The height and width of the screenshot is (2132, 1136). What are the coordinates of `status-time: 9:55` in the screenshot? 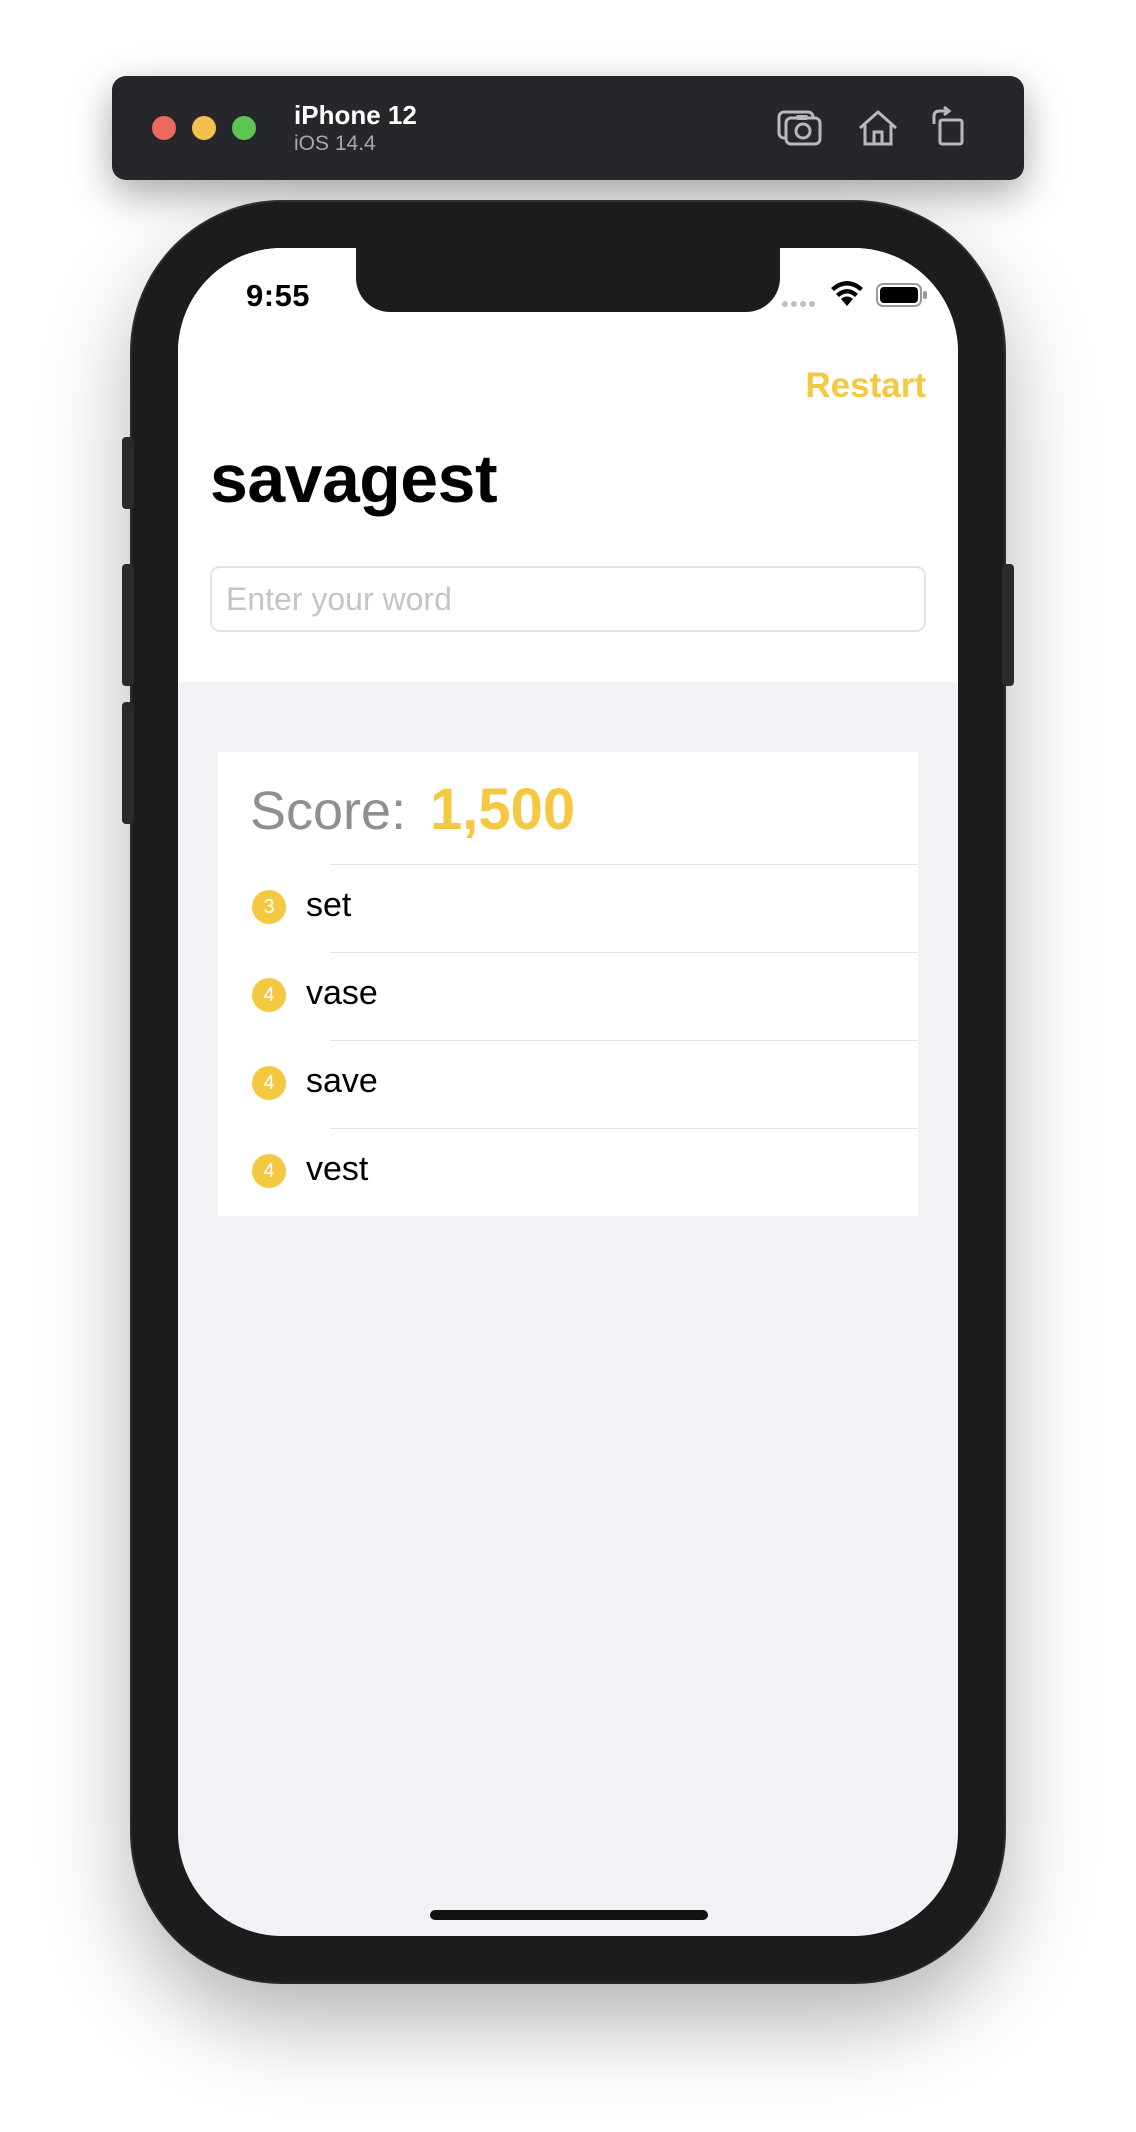 It's located at (278, 295).